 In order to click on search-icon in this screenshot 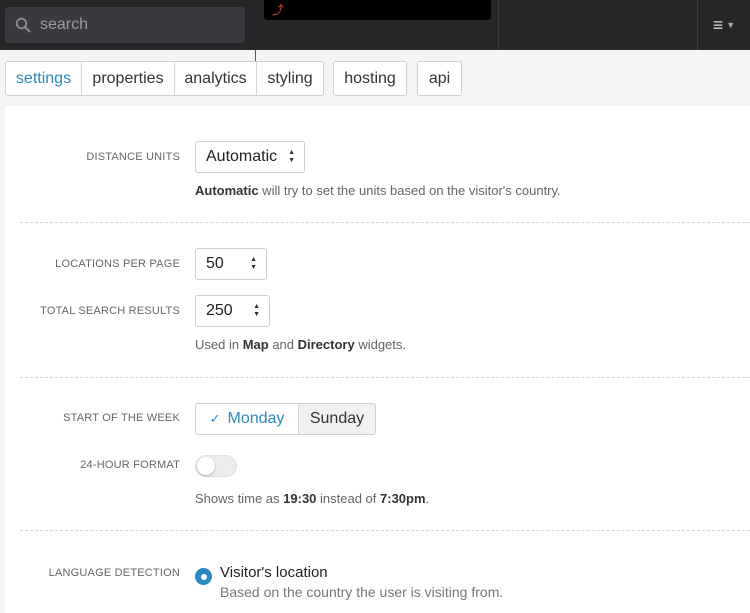, I will do `click(23, 25)`.